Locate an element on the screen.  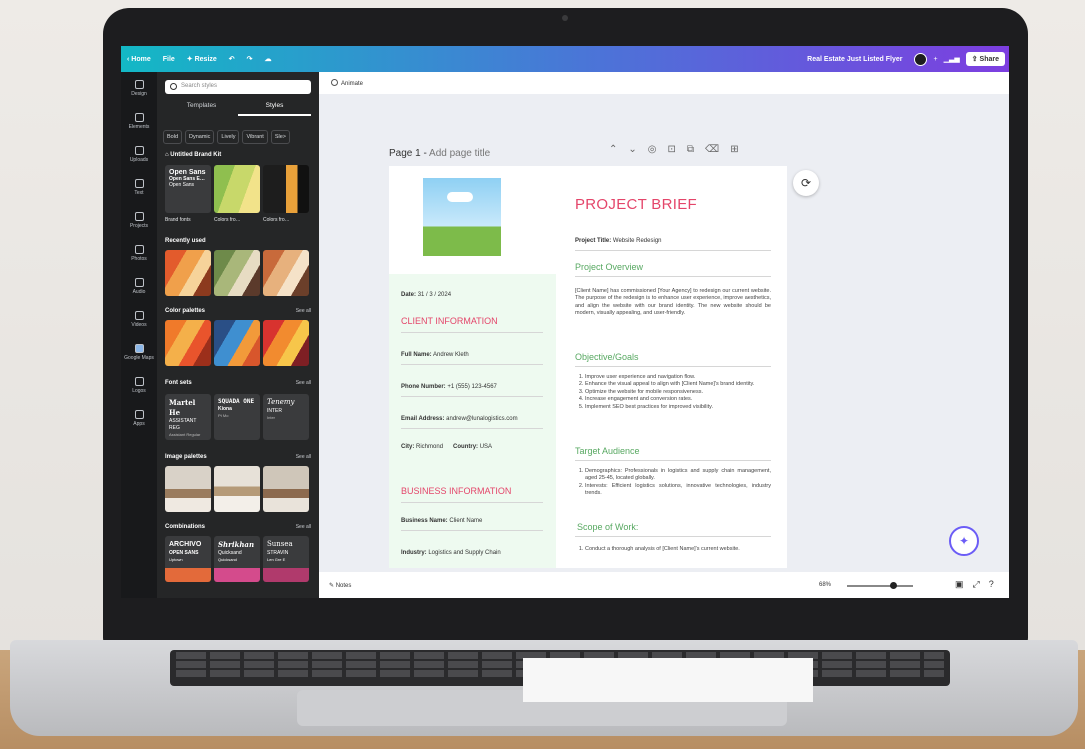
combo-body: Quicksand is located at coordinates (227, 559).